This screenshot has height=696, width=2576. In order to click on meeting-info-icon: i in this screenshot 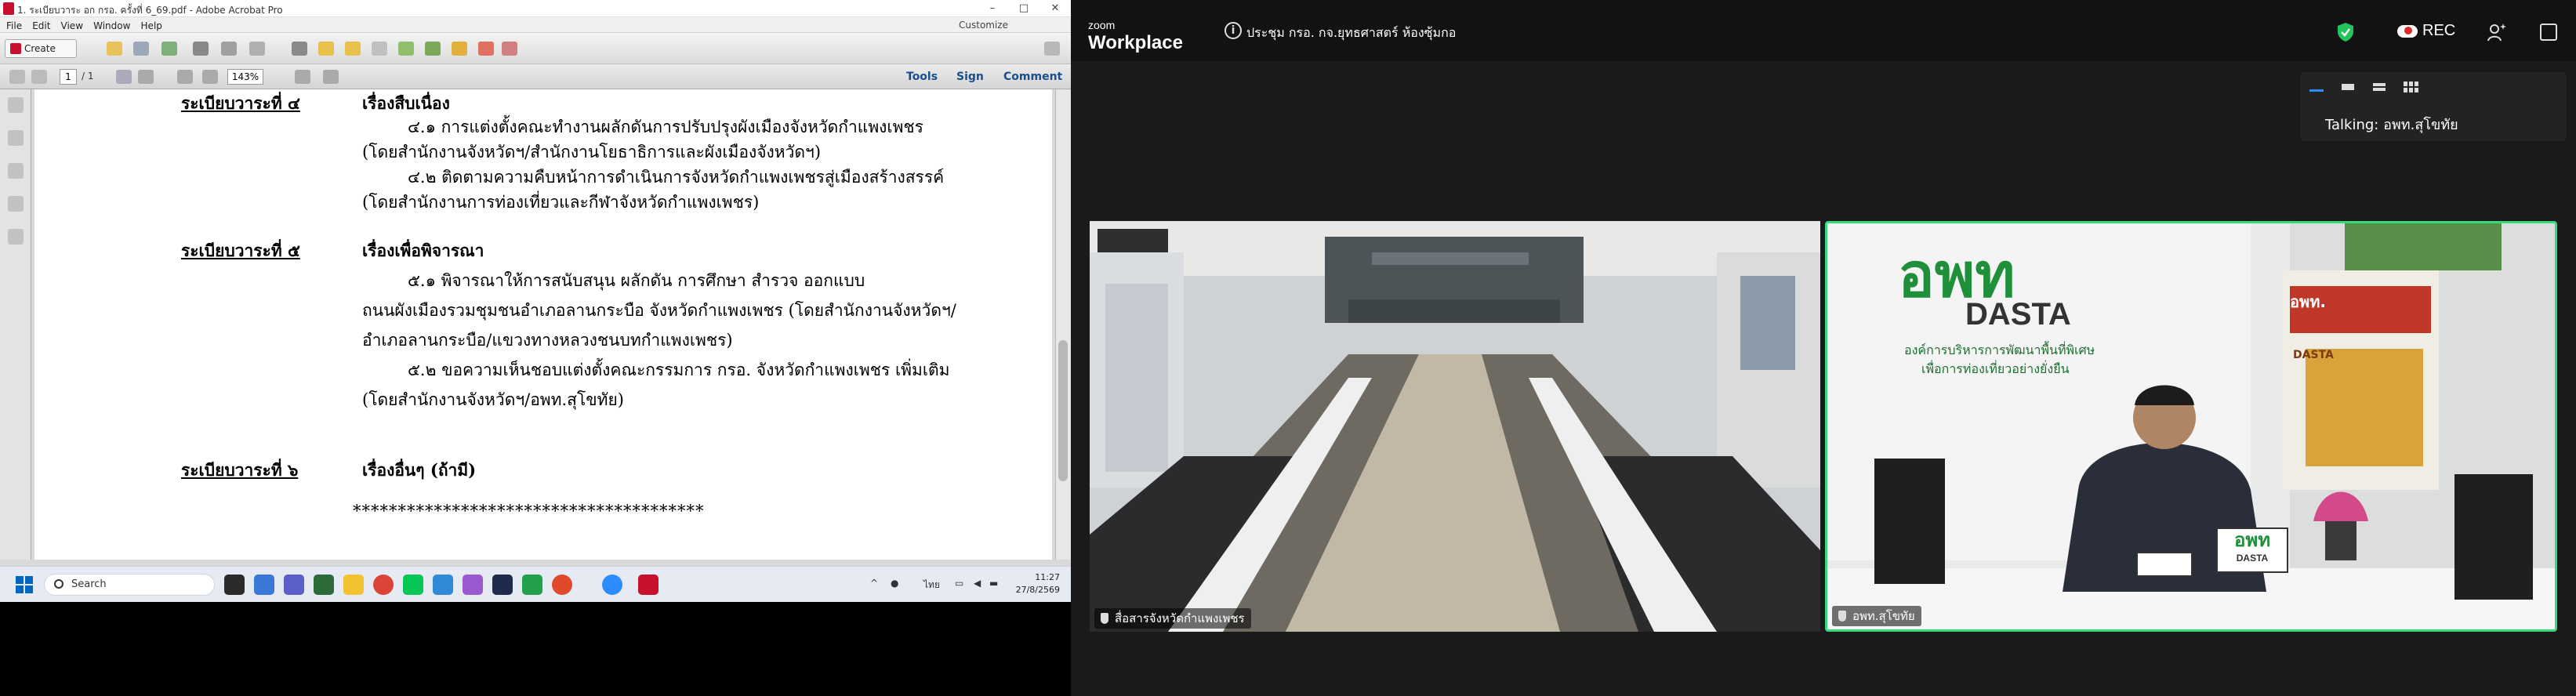, I will do `click(1233, 30)`.